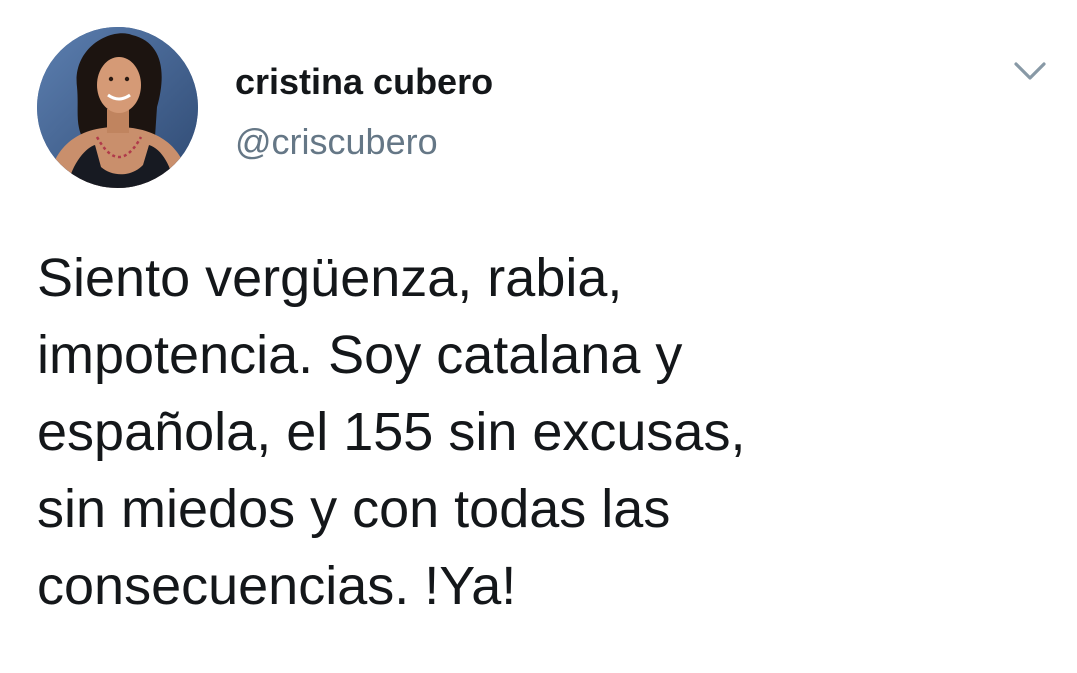 The height and width of the screenshot is (673, 1077). I want to click on chevron-down-icon-graphic, so click(1030, 71).